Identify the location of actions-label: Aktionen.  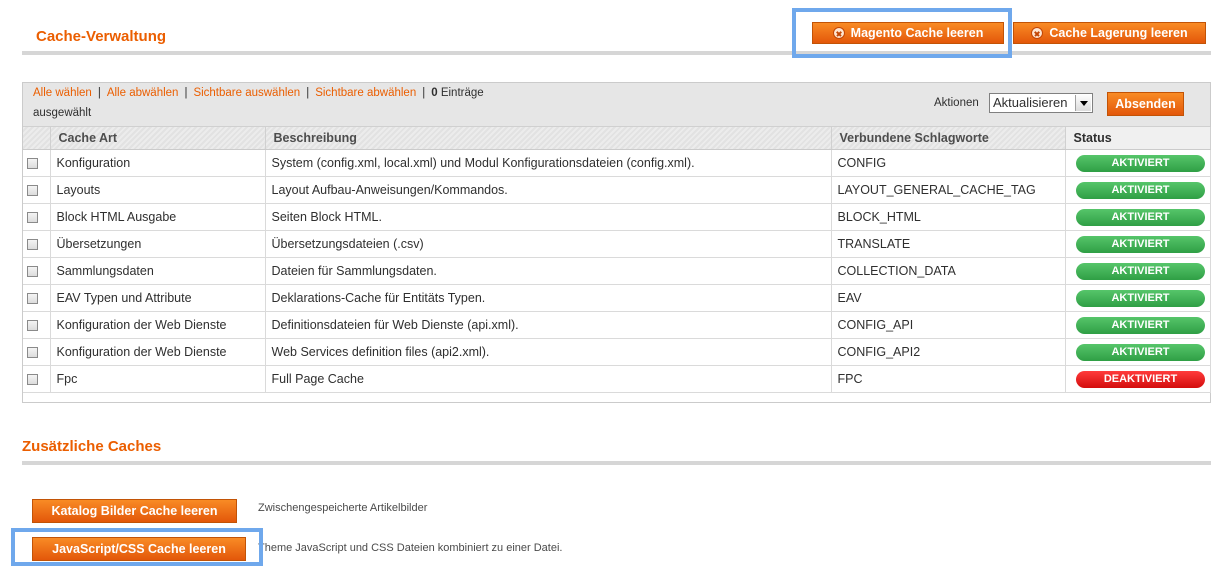
(956, 103).